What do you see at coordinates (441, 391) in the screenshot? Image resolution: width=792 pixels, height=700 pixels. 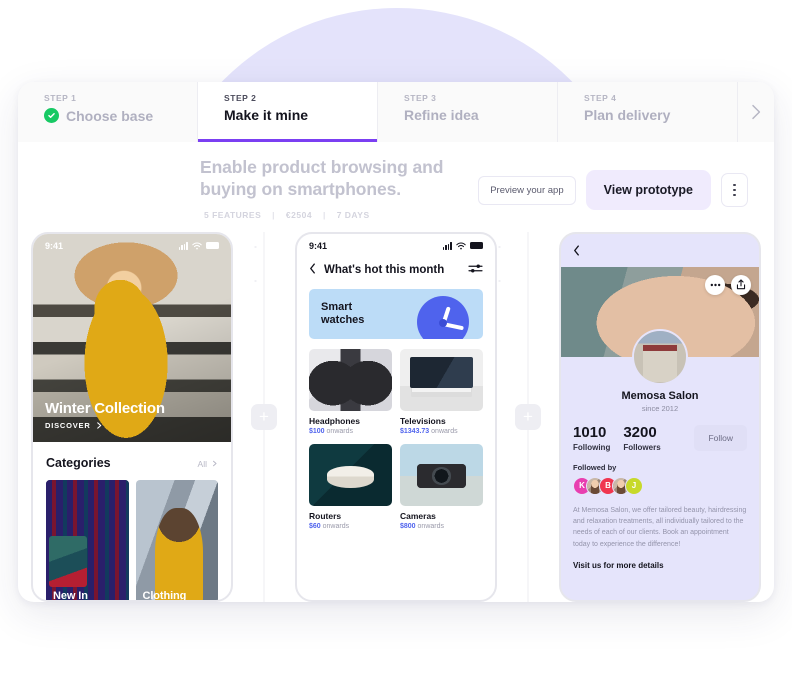 I see `product-card: Televisions $1343.73 onwards` at bounding box center [441, 391].